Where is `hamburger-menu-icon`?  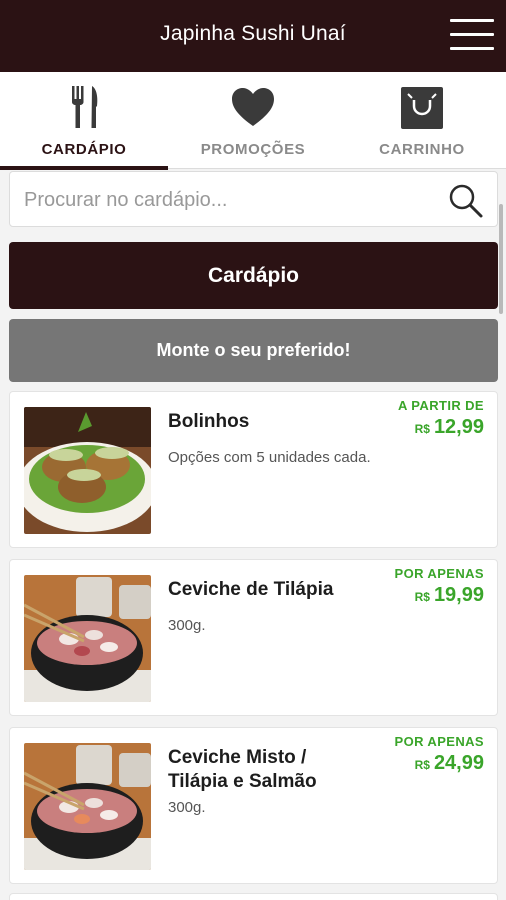 hamburger-menu-icon is located at coordinates (472, 35).